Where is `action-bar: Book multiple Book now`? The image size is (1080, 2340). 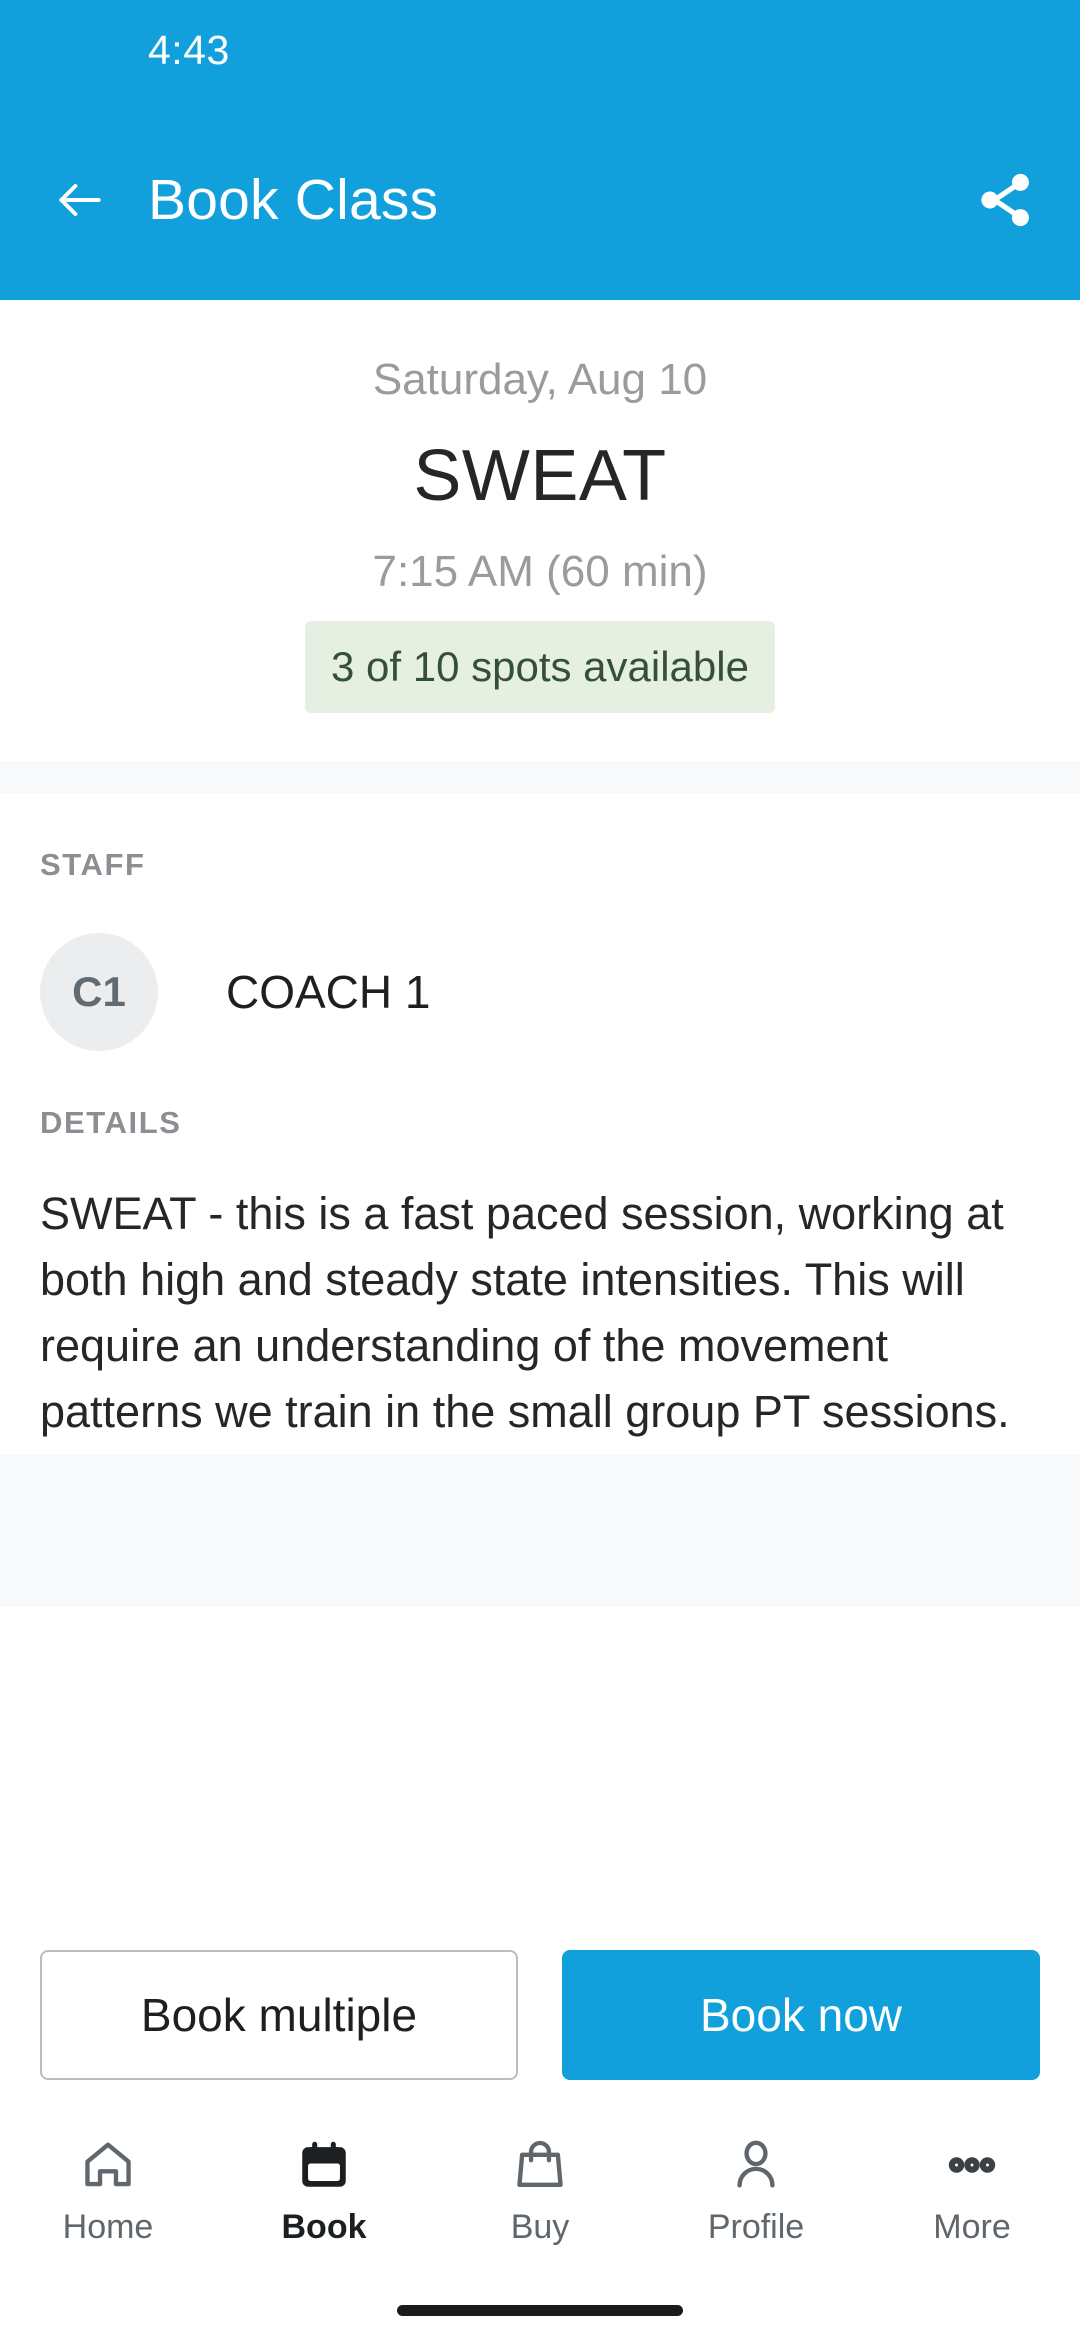 action-bar: Book multiple Book now is located at coordinates (540, 2017).